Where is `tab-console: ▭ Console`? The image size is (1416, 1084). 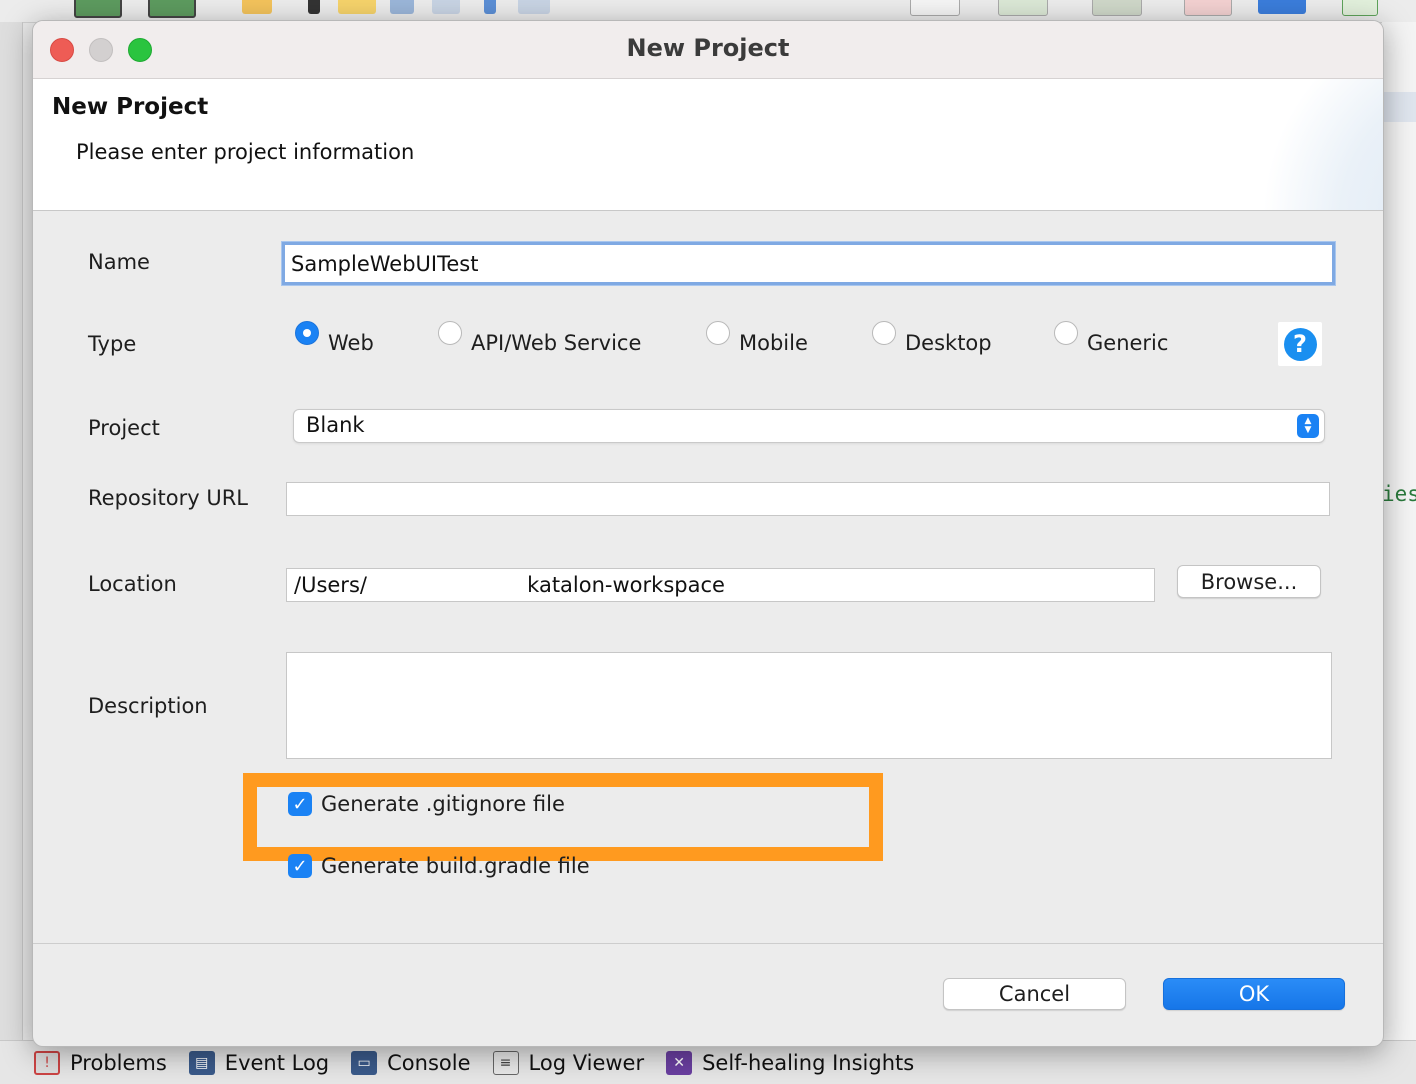
tab-console: ▭ Console is located at coordinates (411, 1062).